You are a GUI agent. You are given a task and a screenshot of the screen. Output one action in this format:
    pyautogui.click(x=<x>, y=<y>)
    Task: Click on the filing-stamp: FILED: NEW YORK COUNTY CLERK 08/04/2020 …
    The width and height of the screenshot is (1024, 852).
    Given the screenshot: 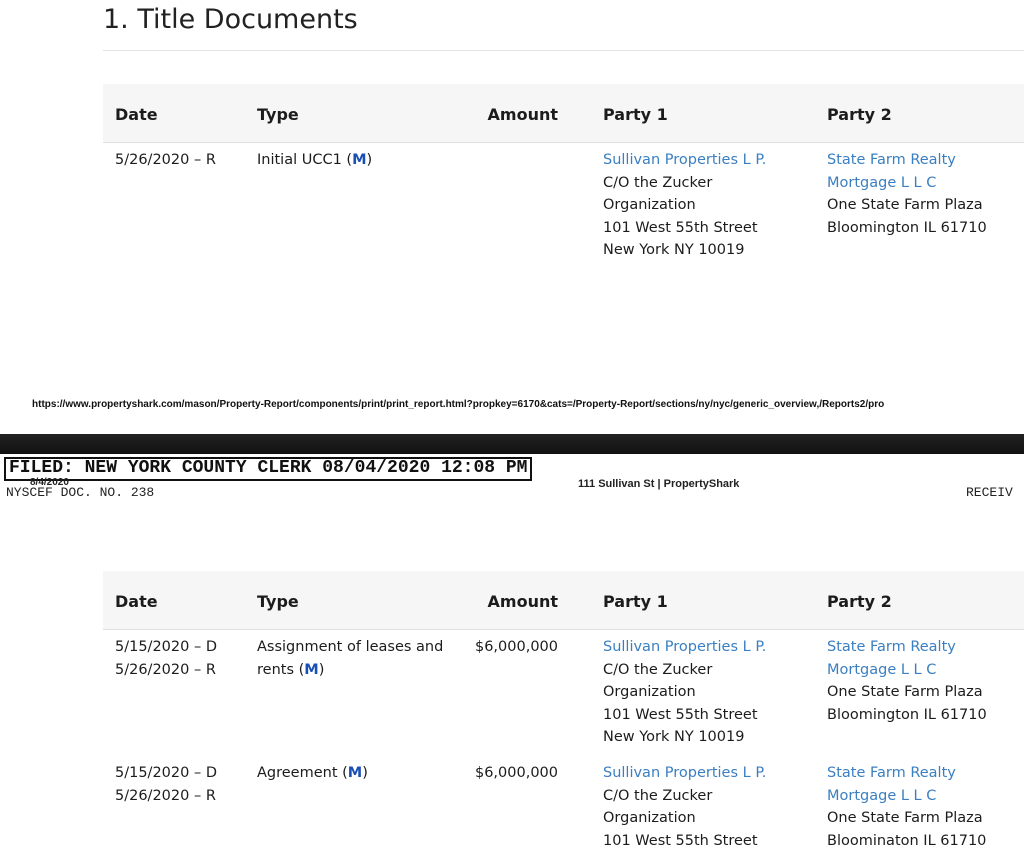 What is the action you would take?
    pyautogui.click(x=268, y=469)
    